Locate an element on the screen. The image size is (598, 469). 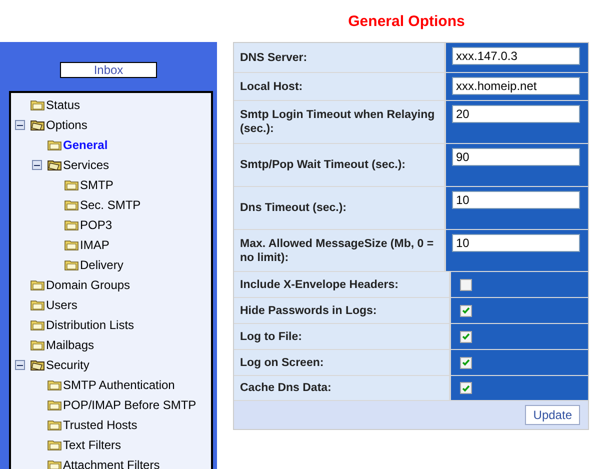
tree-item: Services is located at coordinates (86, 165).